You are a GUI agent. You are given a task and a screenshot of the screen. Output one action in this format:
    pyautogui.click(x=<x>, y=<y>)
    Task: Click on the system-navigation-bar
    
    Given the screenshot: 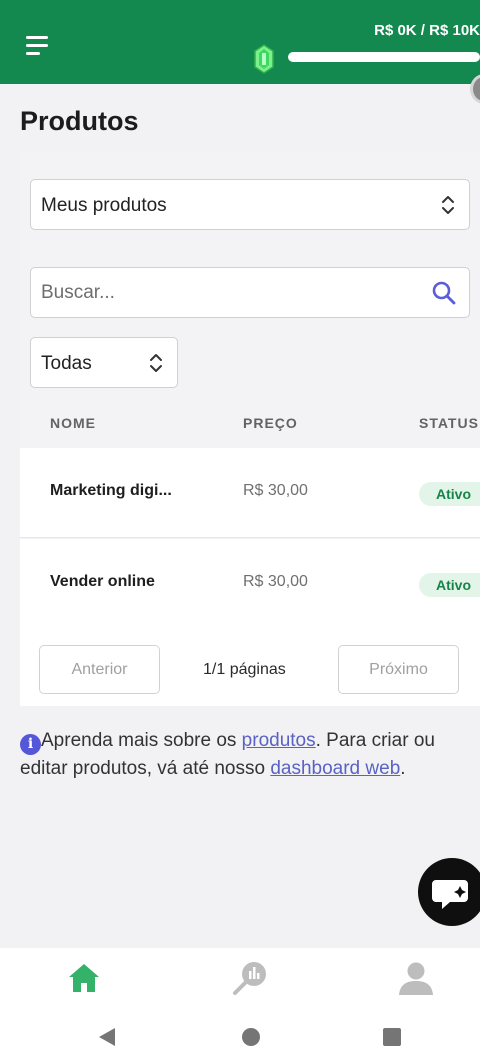 What is the action you would take?
    pyautogui.click(x=240, y=1038)
    